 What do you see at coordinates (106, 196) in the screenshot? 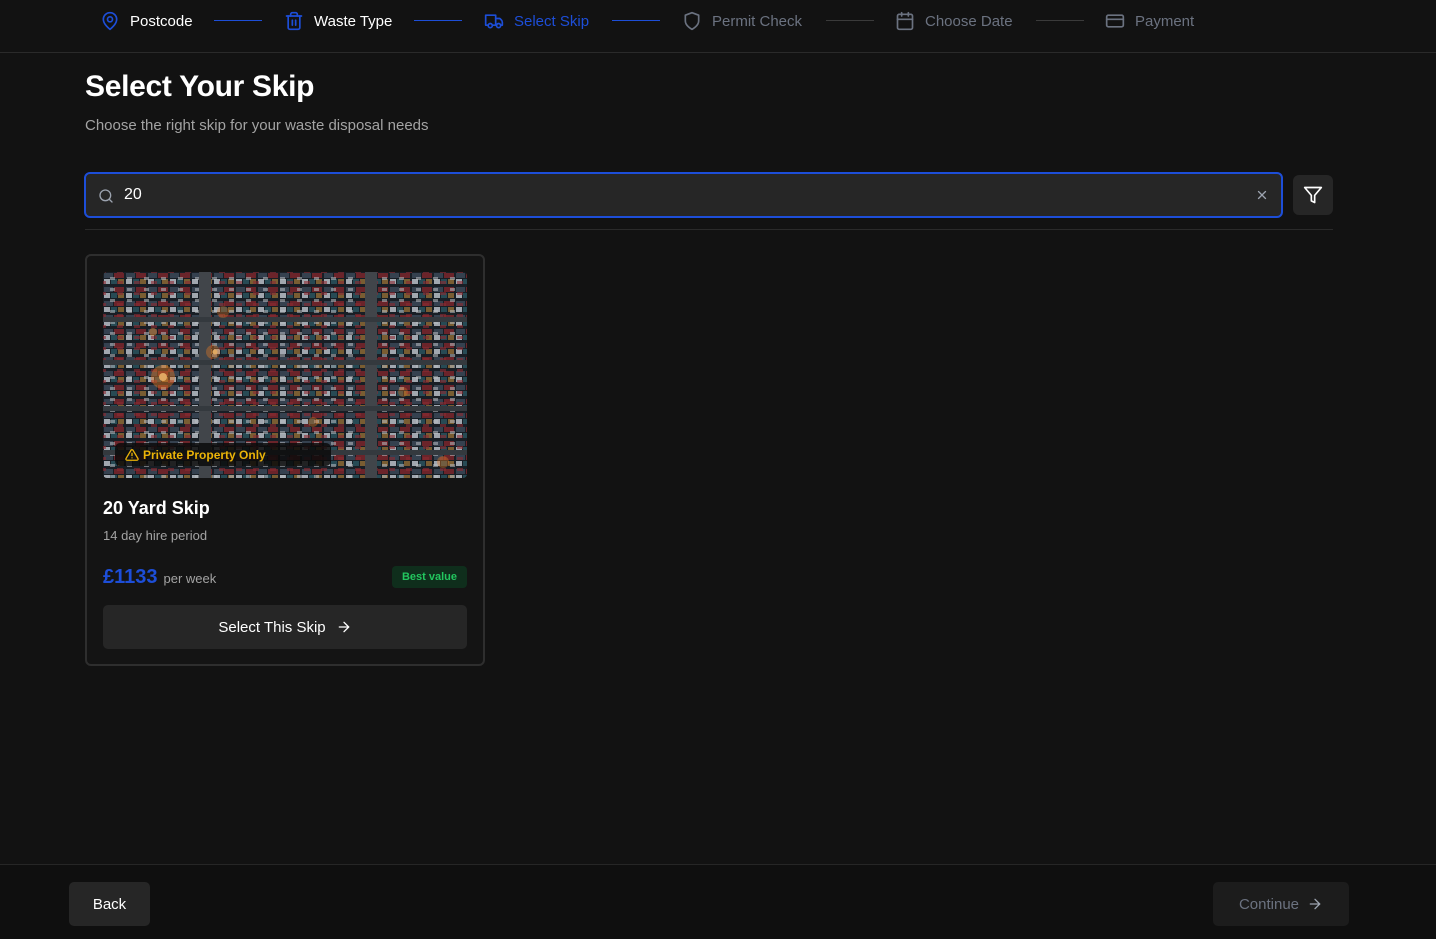
I see `search-icon` at bounding box center [106, 196].